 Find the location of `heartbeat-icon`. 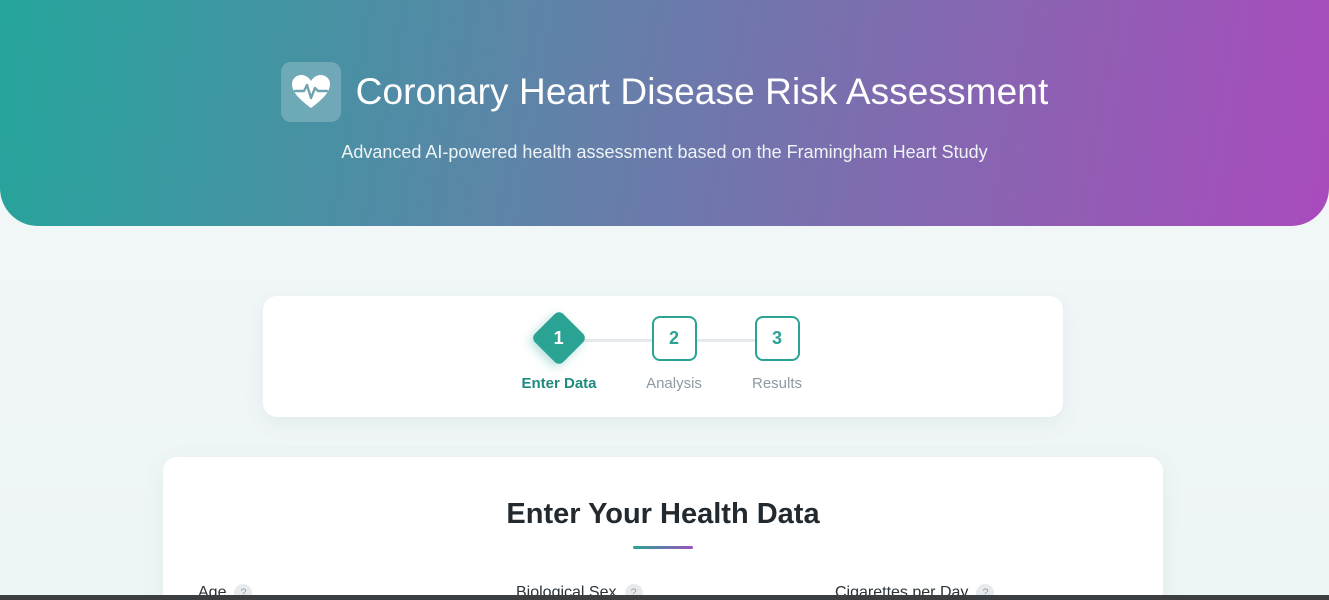

heartbeat-icon is located at coordinates (310, 92).